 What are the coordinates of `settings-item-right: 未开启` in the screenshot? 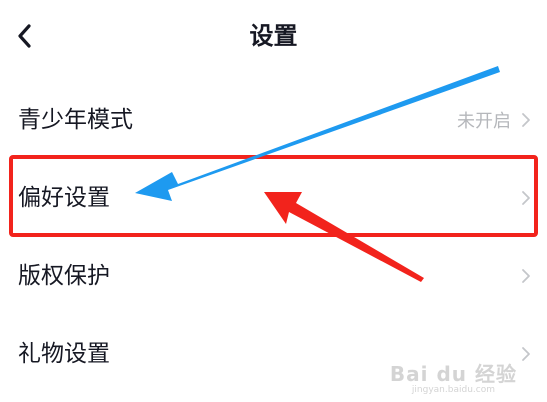 It's located at (494, 120).